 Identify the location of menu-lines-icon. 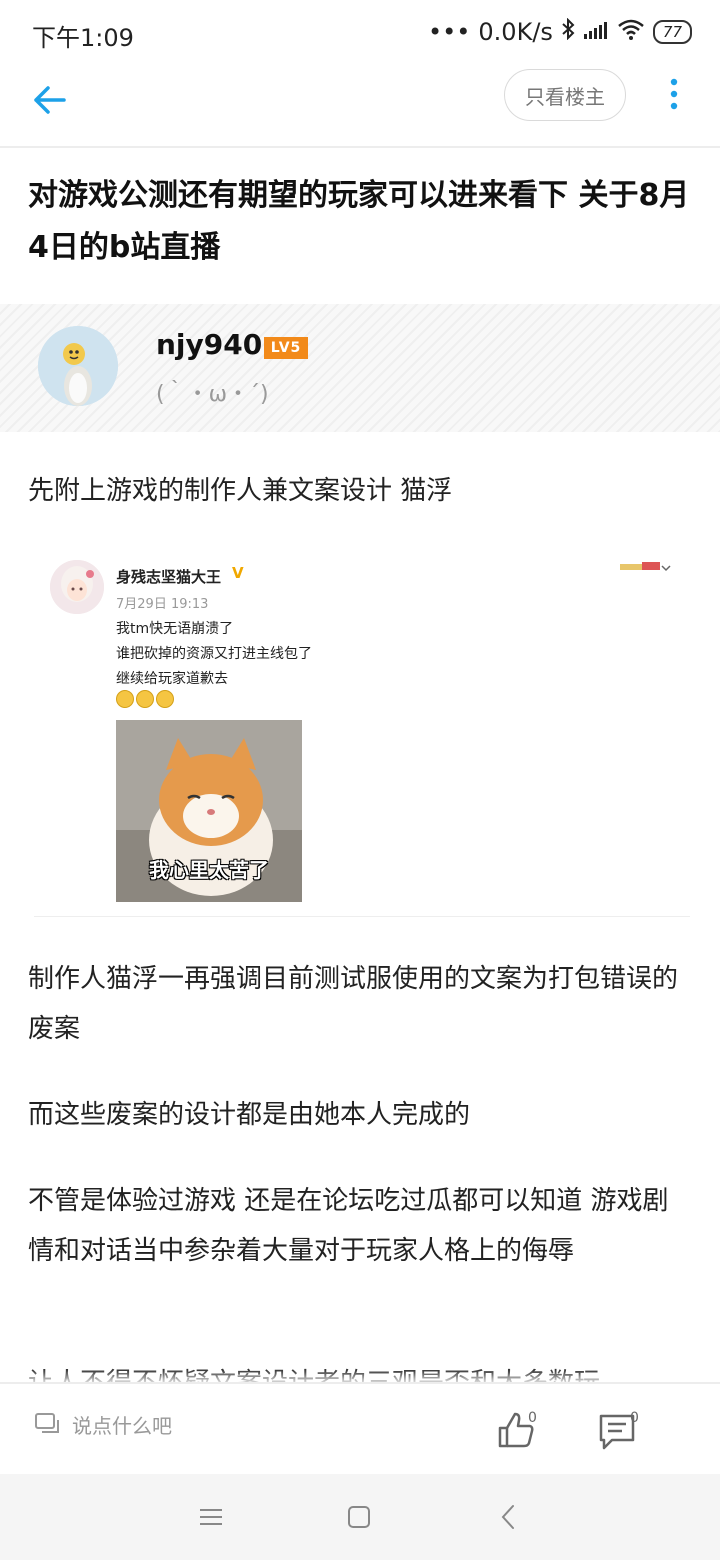
(211, 1517).